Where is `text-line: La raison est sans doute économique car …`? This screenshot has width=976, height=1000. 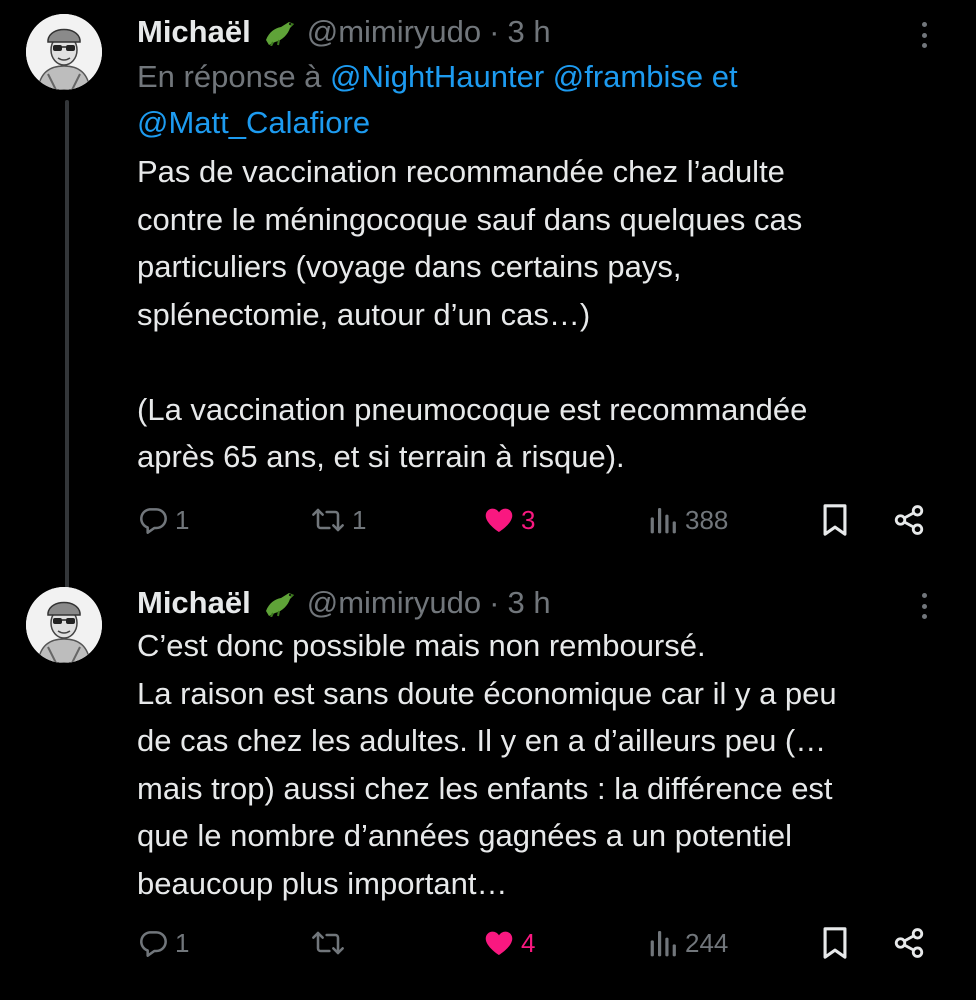
text-line: La raison est sans doute économique car … is located at coordinates (487, 693).